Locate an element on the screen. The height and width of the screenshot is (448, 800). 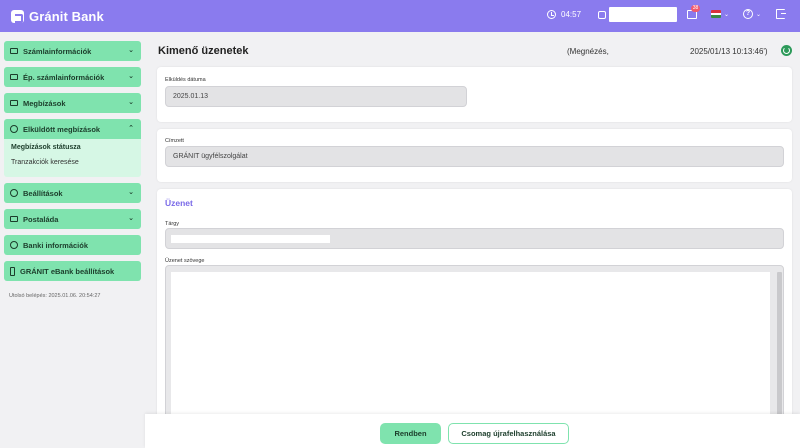
session-timer: 04:57 is located at coordinates (564, 14).